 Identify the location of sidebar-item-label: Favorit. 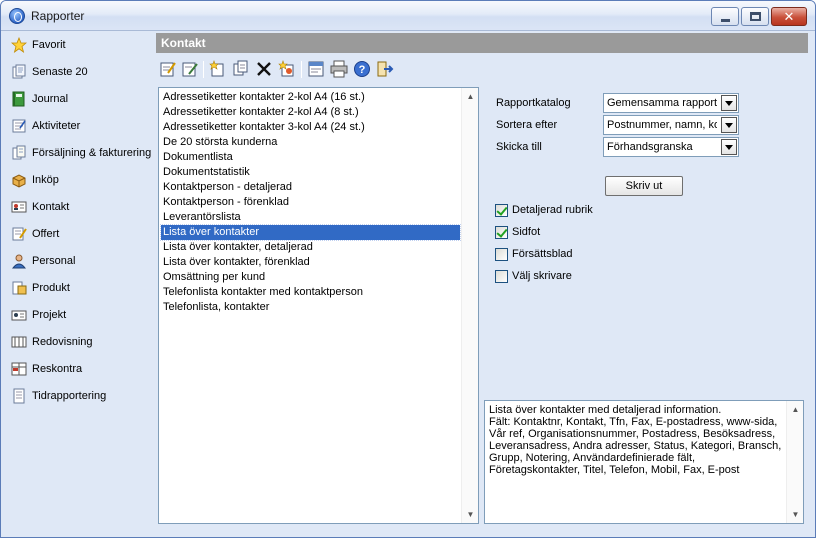
(49, 45).